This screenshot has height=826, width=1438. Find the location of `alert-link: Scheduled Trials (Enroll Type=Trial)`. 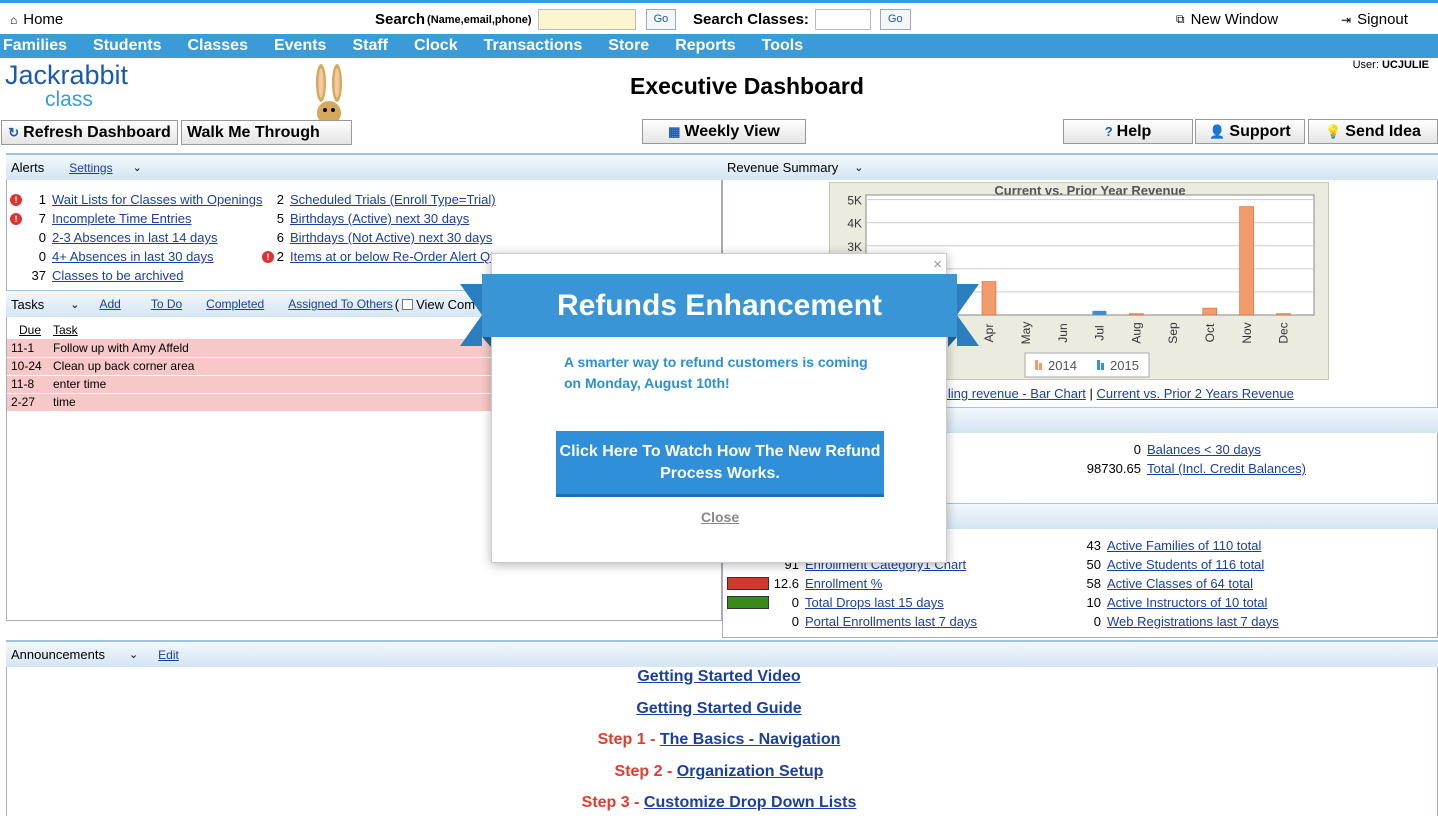

alert-link: Scheduled Trials (Enroll Type=Trial) is located at coordinates (393, 199).